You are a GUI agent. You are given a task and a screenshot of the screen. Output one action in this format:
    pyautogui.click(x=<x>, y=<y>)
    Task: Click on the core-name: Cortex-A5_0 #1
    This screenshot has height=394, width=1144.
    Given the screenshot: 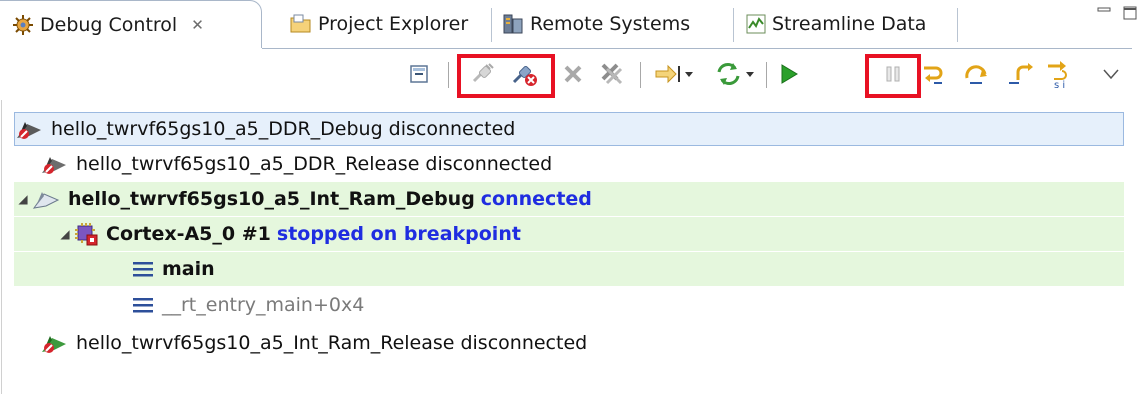 What is the action you would take?
    pyautogui.click(x=188, y=234)
    